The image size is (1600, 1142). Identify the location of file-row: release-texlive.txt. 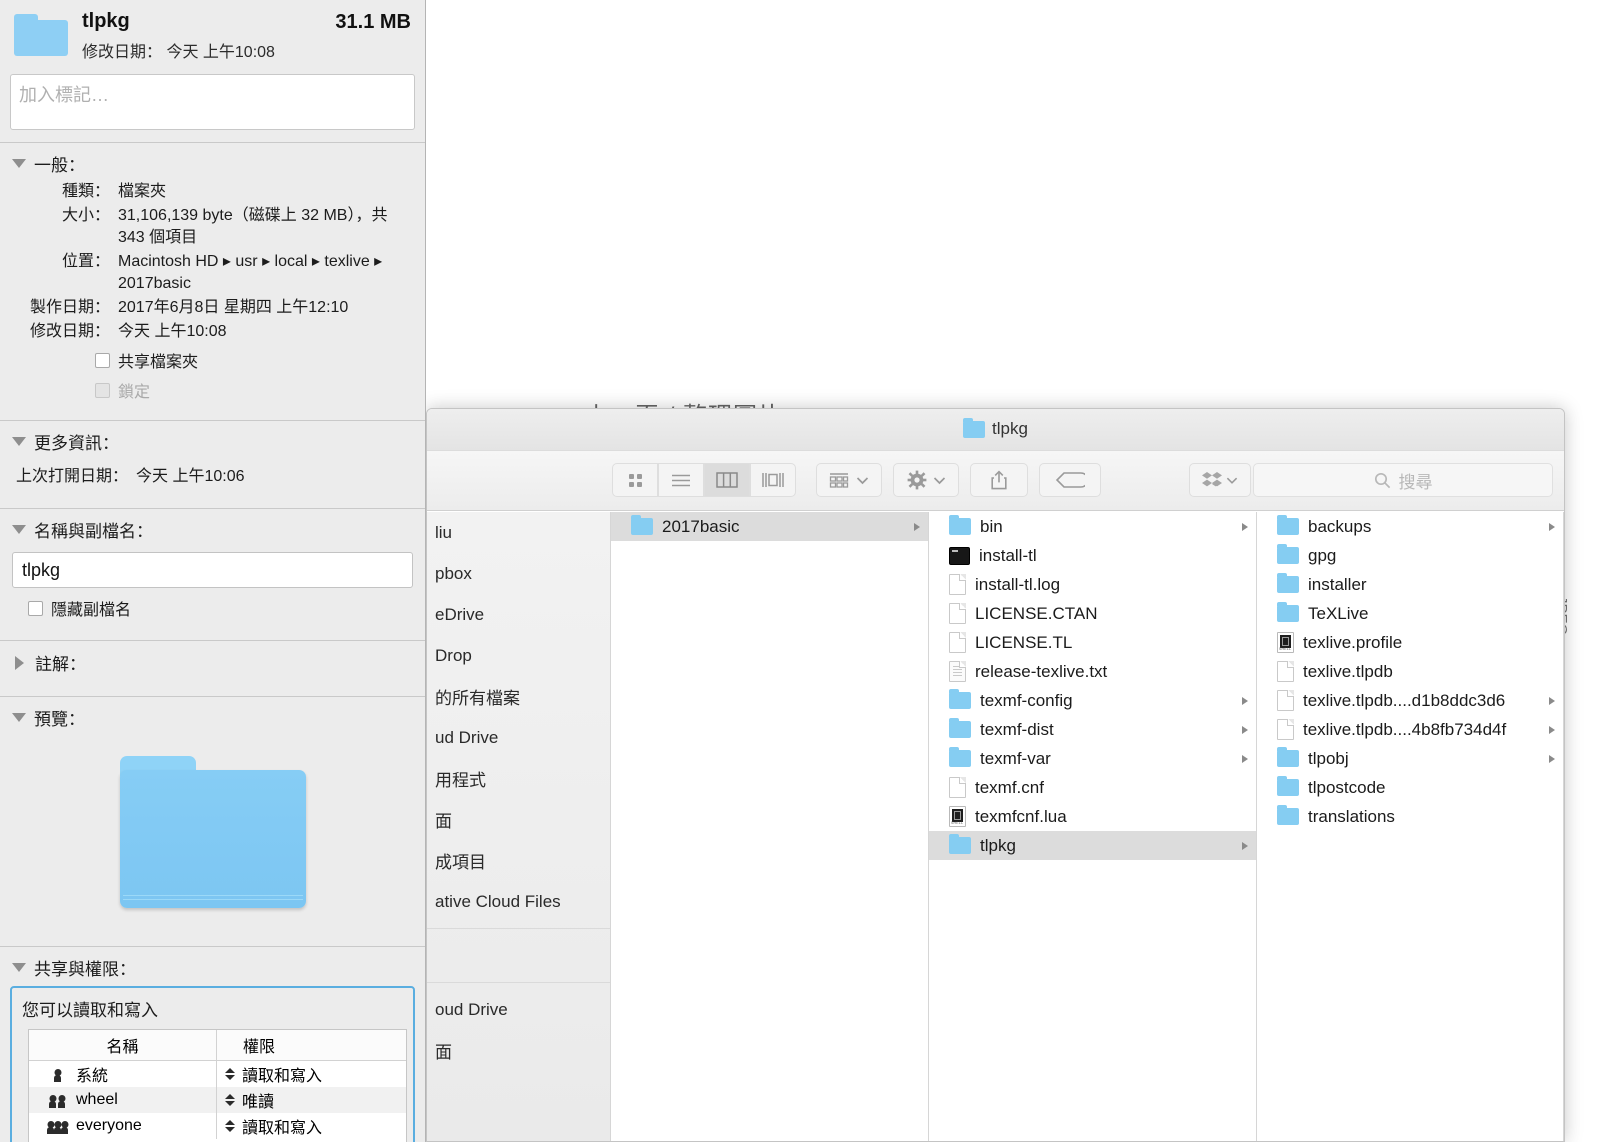
(1092, 671).